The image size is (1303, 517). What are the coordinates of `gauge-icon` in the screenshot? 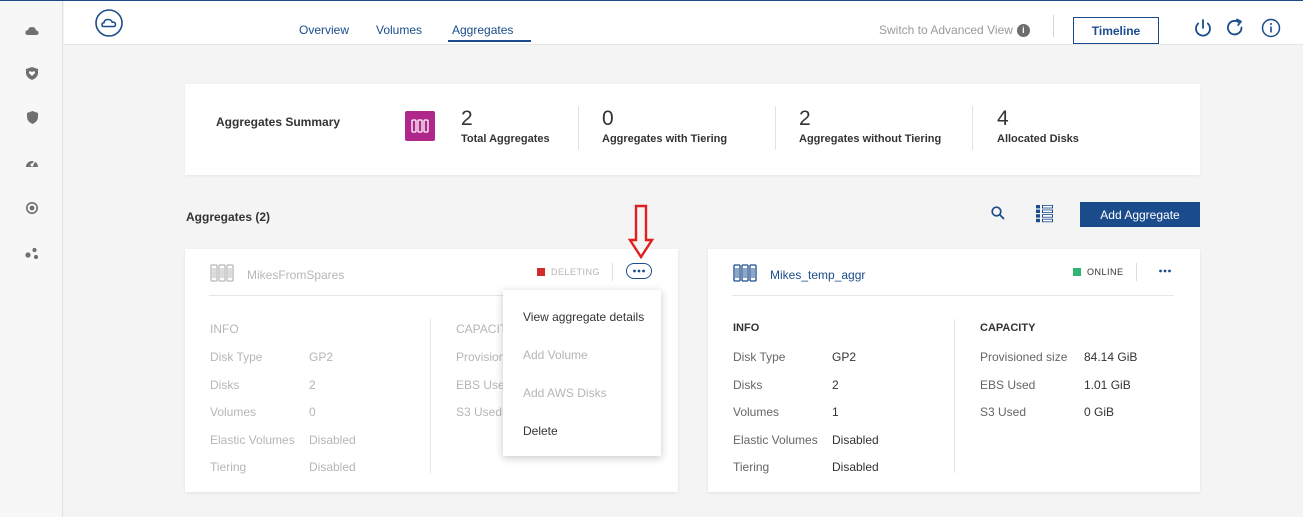 It's located at (32, 162).